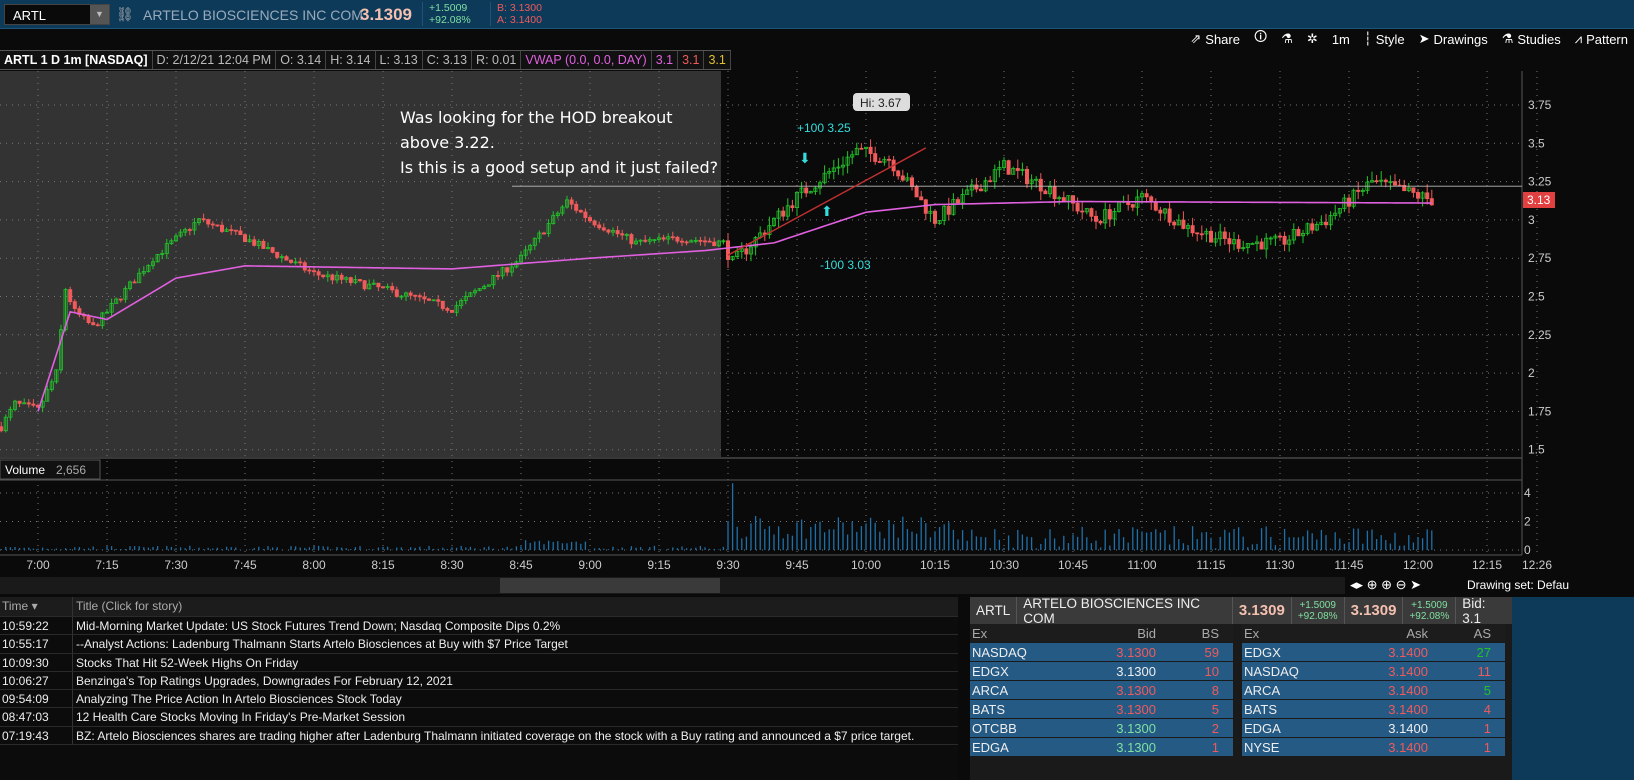 The height and width of the screenshot is (780, 1634). I want to click on bids-row: EDGA 3.1300 1, so click(1101, 747).